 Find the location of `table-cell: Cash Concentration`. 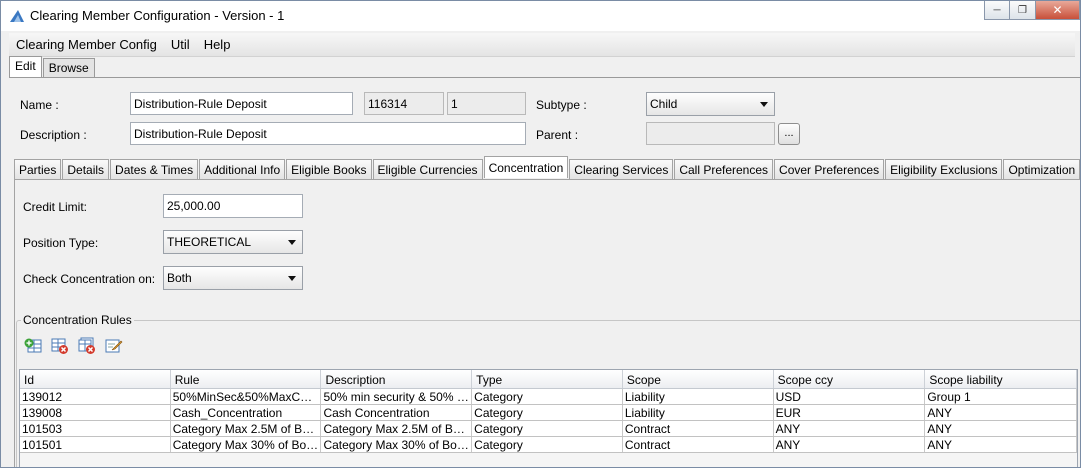

table-cell: Cash Concentration is located at coordinates (397, 412).